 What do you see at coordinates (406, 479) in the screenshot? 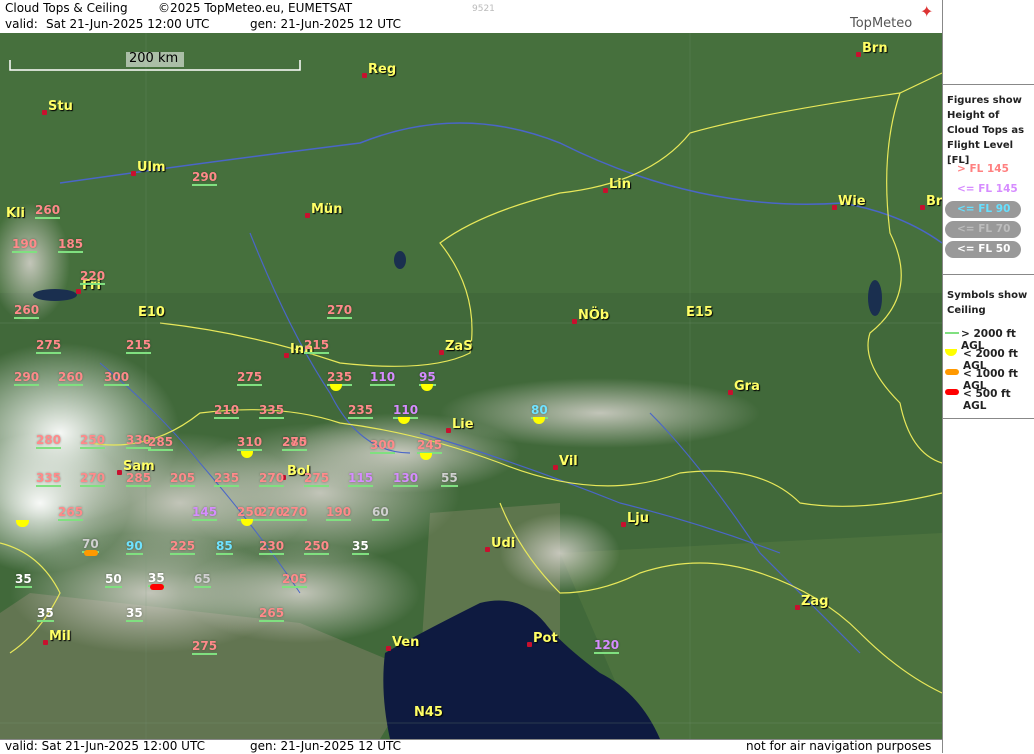
I see `flight-level-value: 130` at bounding box center [406, 479].